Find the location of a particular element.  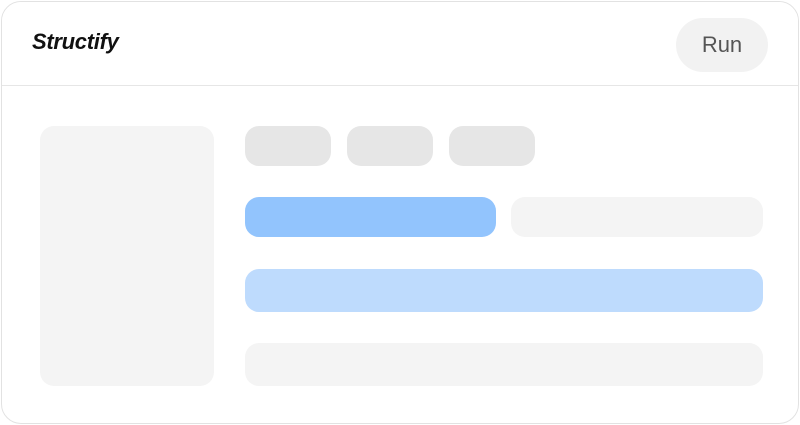

primary-bar-placeholder is located at coordinates (370, 217).